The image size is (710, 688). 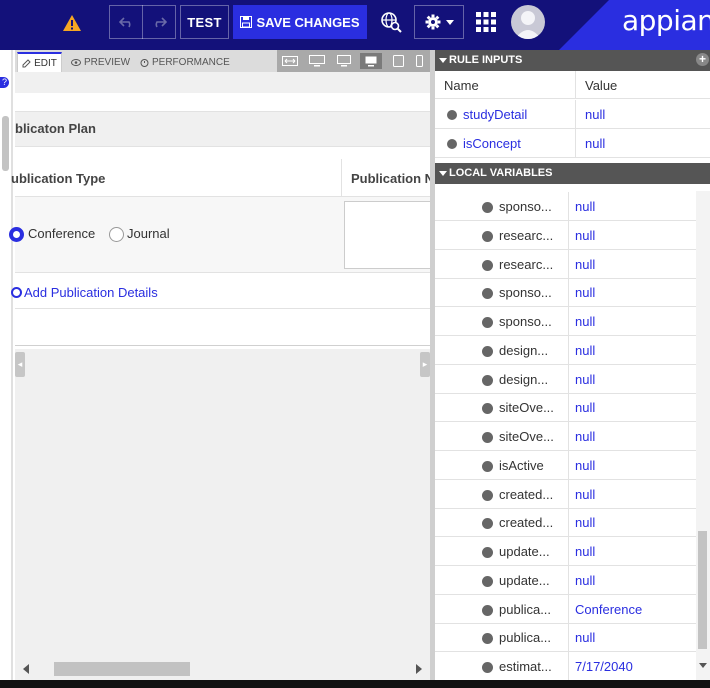 I want to click on radio-journal-label: Journal, so click(x=148, y=233).